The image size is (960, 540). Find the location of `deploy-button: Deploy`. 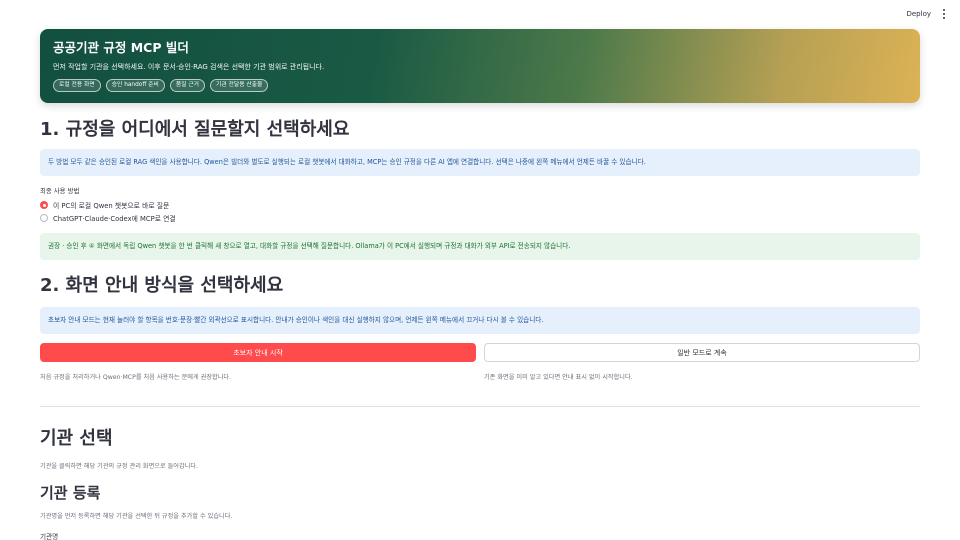

deploy-button: Deploy is located at coordinates (918, 14).